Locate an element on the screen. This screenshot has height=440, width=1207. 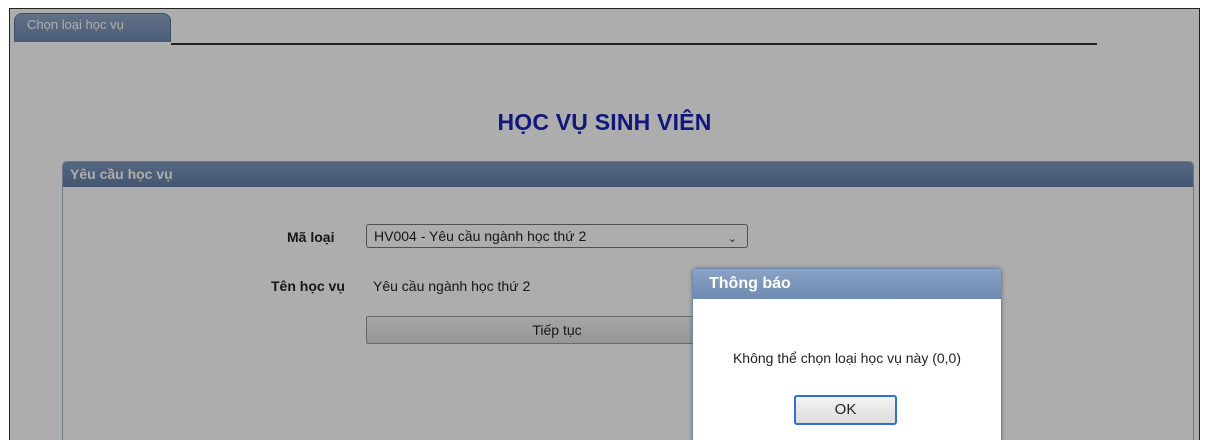
dialog-title: Thông báo is located at coordinates (847, 284).